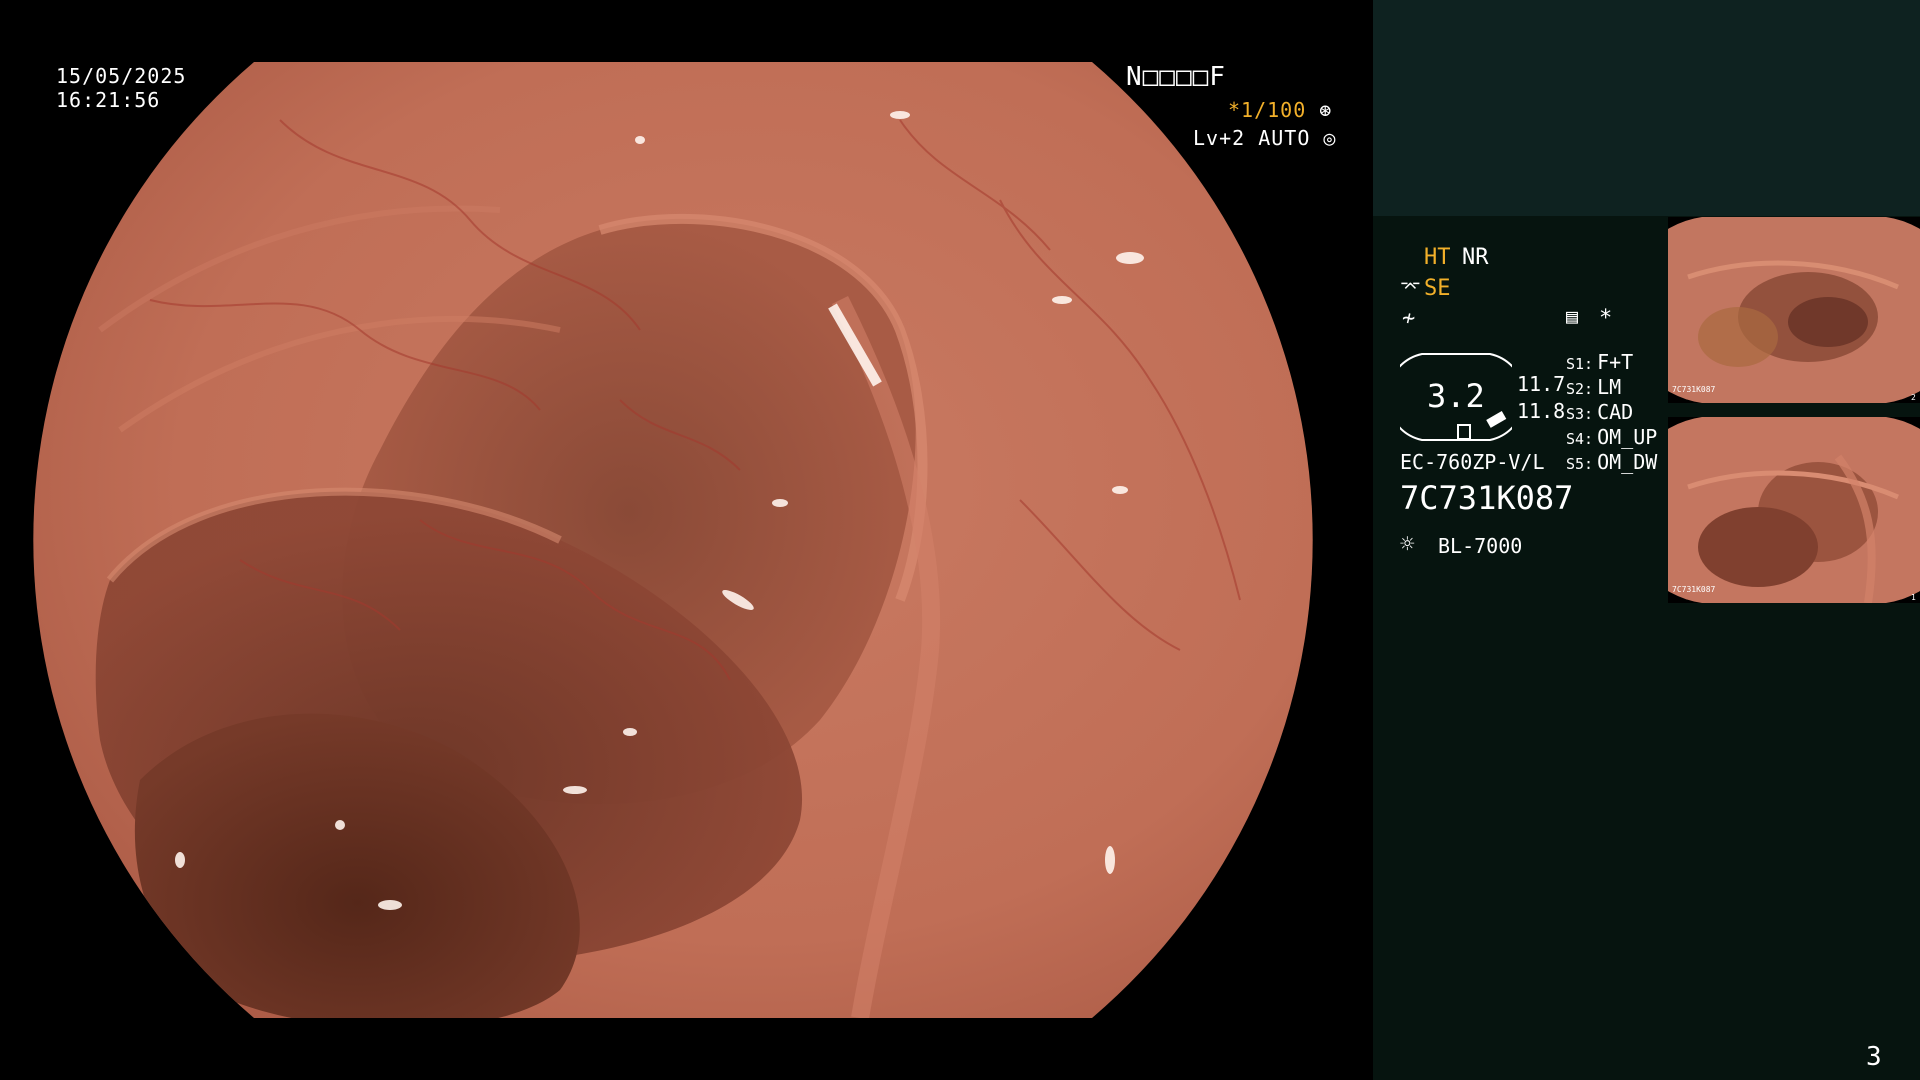  Describe the element at coordinates (1913, 397) in the screenshot. I see `thumbnail-1-index: 2` at that location.